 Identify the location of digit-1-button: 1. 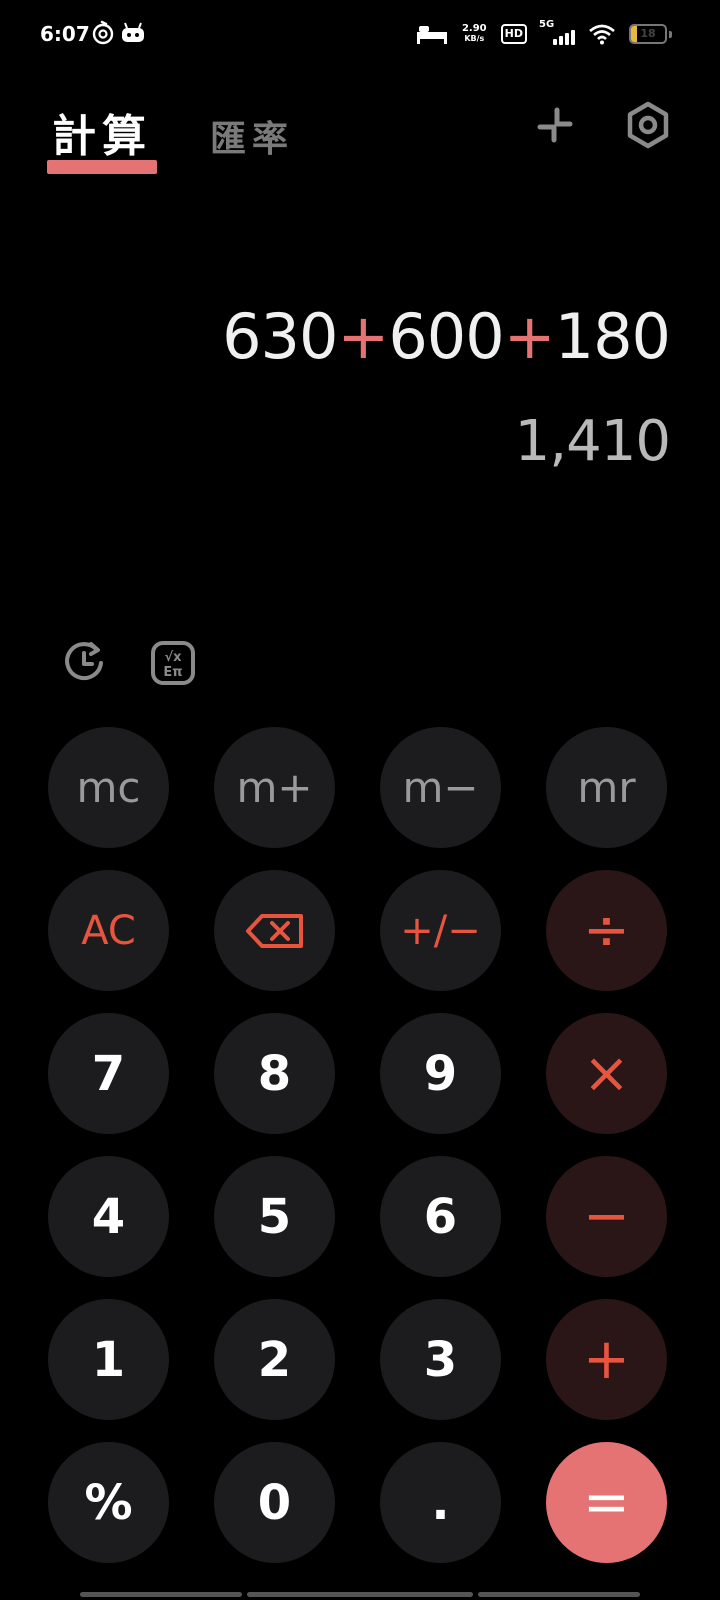
(108, 1359).